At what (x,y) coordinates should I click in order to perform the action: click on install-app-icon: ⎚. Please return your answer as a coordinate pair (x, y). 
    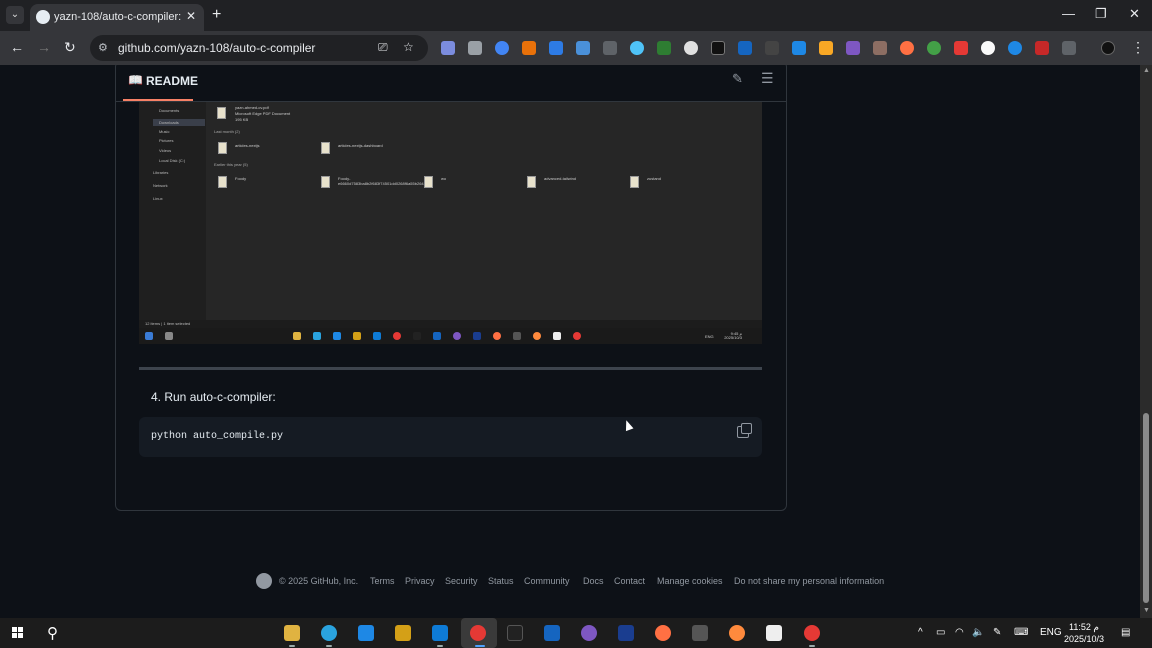
    Looking at the image, I should click on (383, 47).